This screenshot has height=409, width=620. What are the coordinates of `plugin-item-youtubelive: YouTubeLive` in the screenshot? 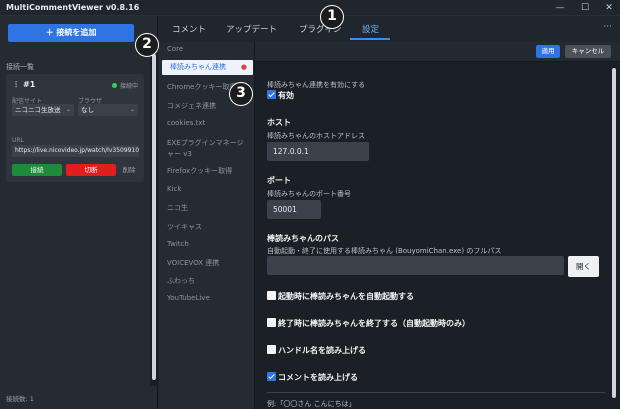 It's located at (207, 298).